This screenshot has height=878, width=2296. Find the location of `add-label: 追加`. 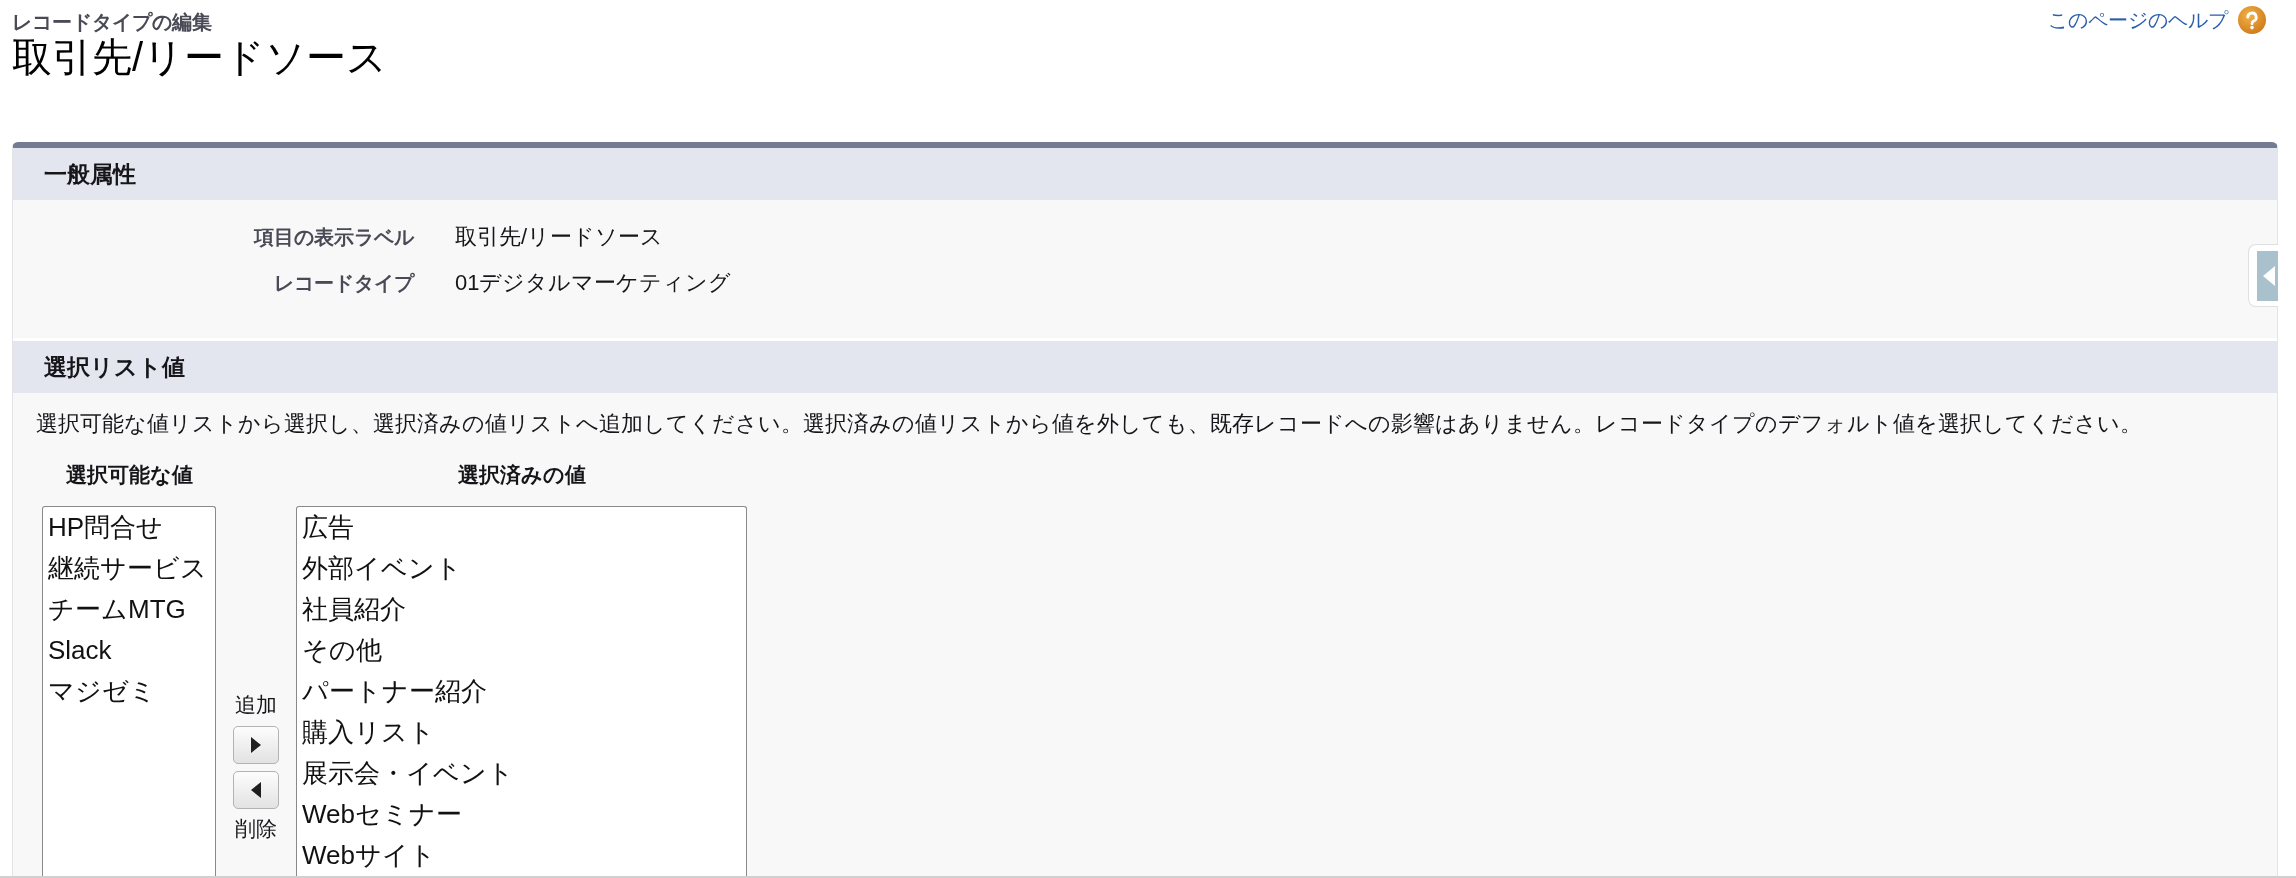

add-label: 追加 is located at coordinates (256, 705).